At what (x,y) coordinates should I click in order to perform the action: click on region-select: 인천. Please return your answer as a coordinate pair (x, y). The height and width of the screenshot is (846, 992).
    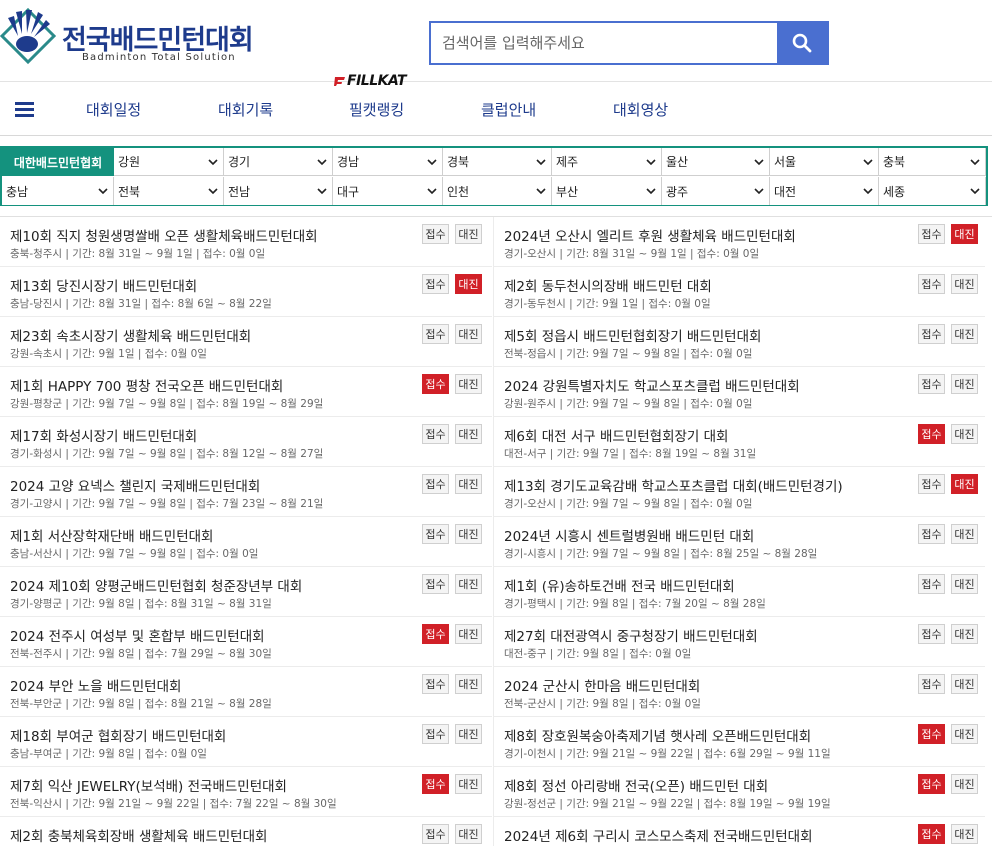
    Looking at the image, I should click on (497, 191).